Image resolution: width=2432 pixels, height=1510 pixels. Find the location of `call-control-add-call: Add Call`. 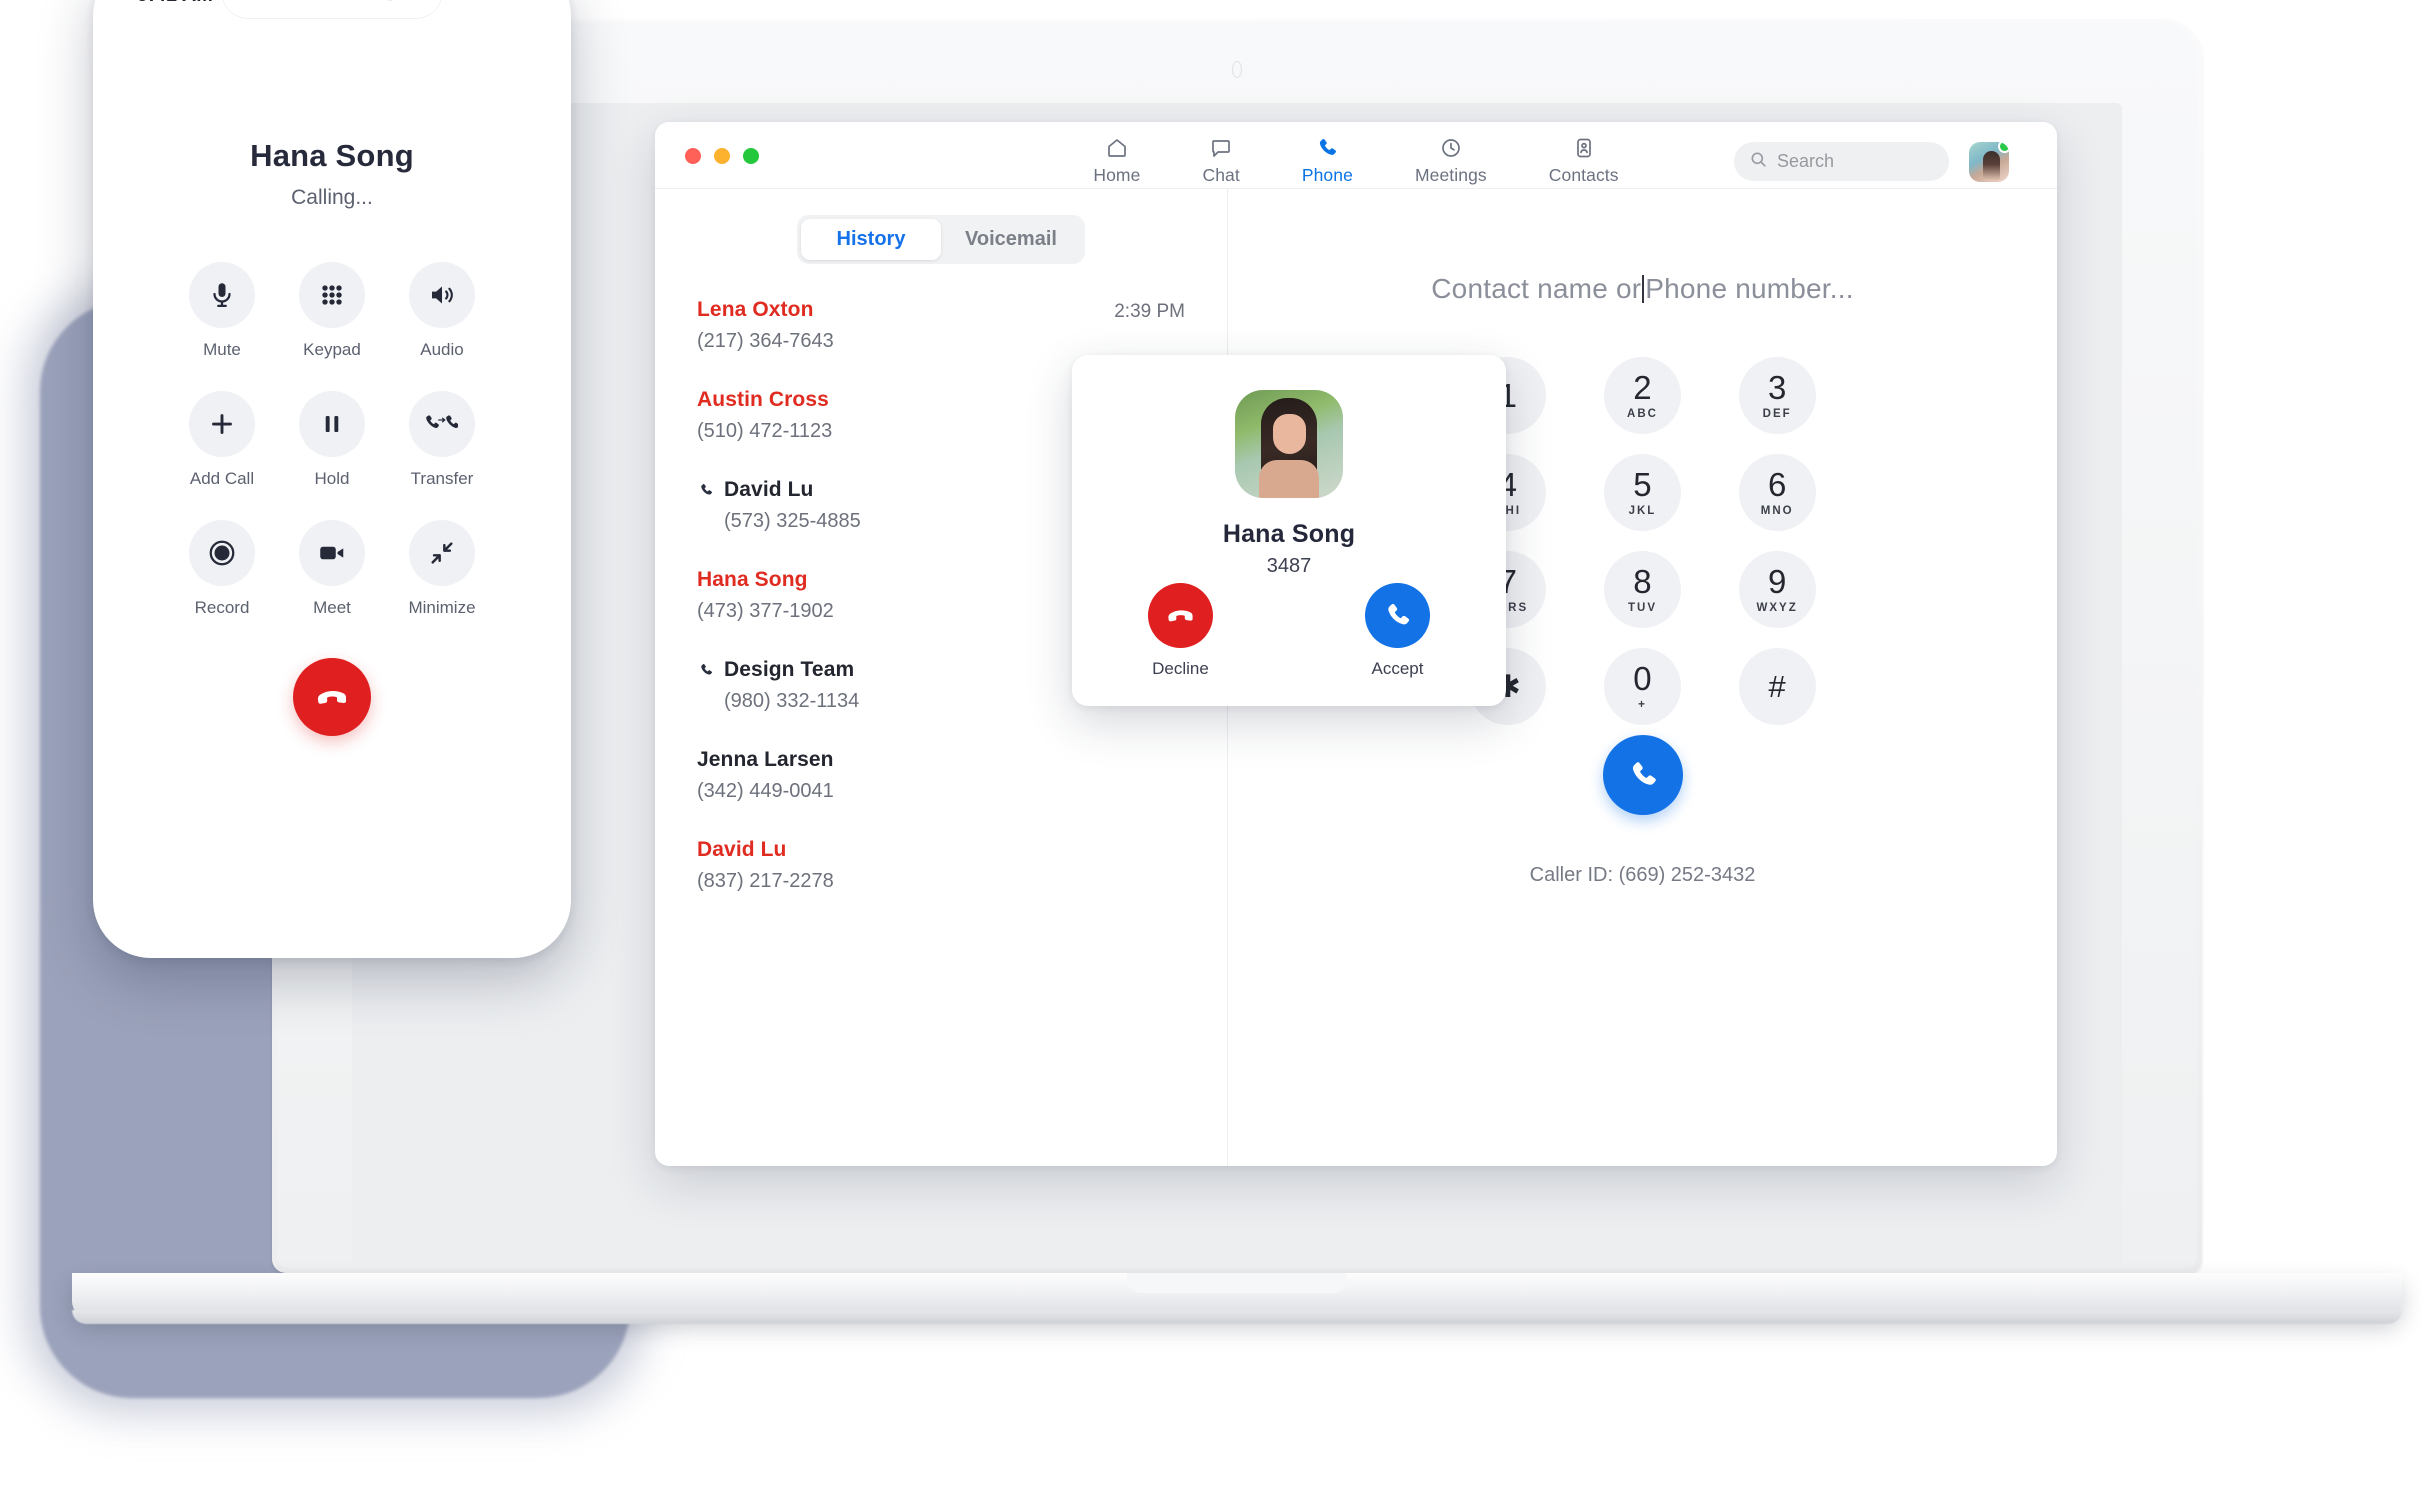

call-control-add-call: Add Call is located at coordinates (222, 440).